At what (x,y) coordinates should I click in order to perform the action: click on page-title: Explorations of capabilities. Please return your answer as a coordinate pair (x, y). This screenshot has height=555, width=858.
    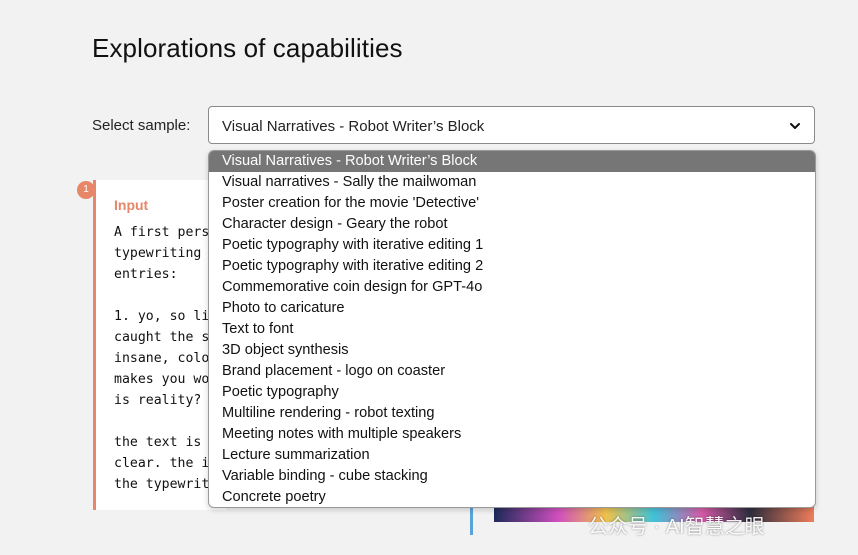
    Looking at the image, I should click on (247, 48).